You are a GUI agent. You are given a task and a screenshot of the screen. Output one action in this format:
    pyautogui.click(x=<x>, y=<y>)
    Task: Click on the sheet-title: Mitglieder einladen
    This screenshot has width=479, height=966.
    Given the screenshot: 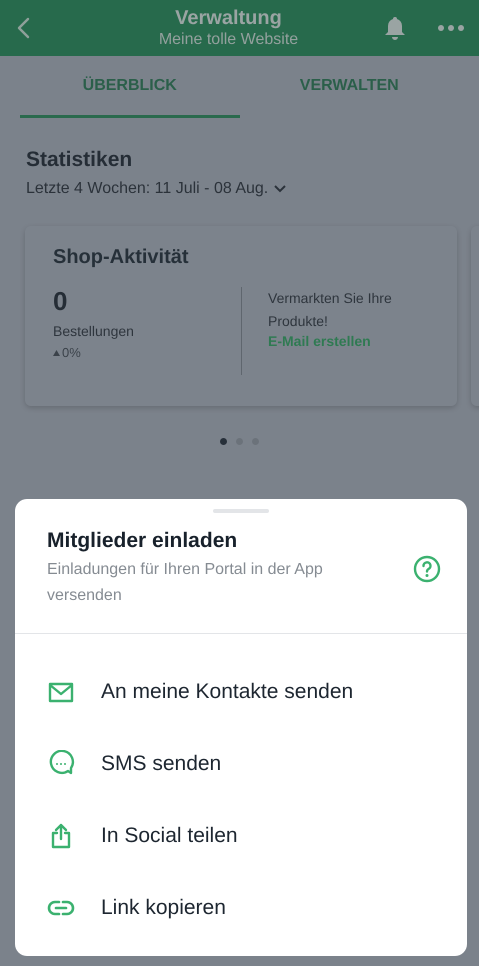 What is the action you would take?
    pyautogui.click(x=142, y=541)
    